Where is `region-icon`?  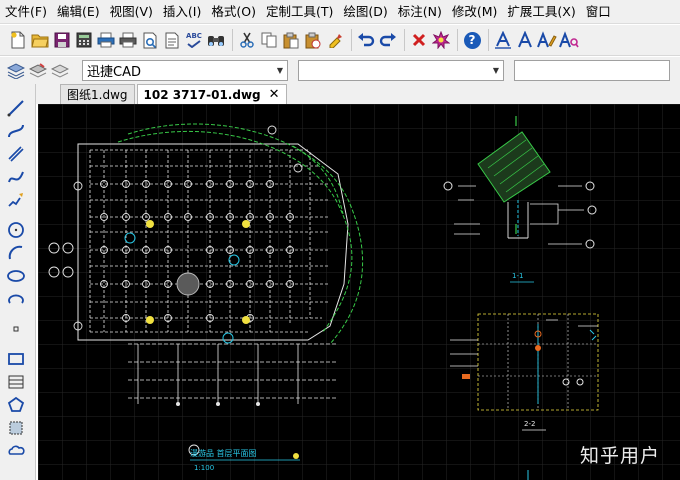
region-icon is located at coordinates (16, 428).